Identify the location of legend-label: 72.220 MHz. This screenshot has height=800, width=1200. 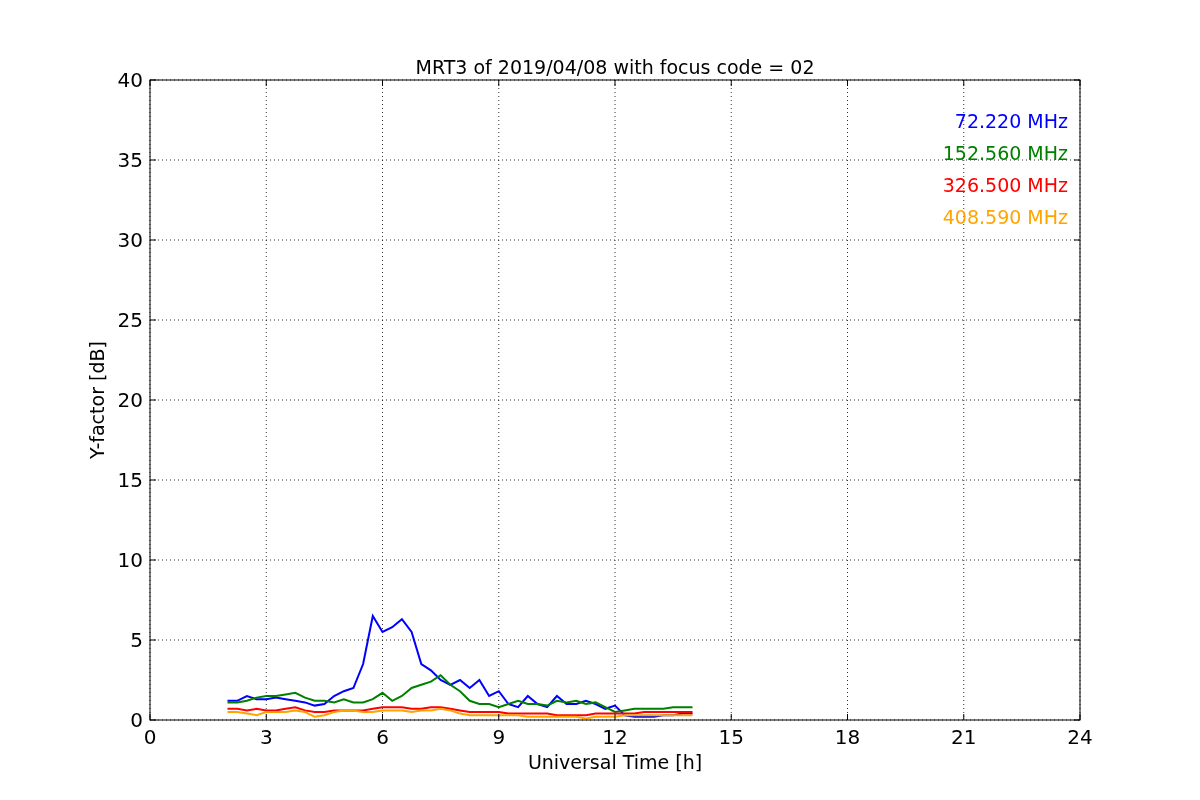
(1011, 121).